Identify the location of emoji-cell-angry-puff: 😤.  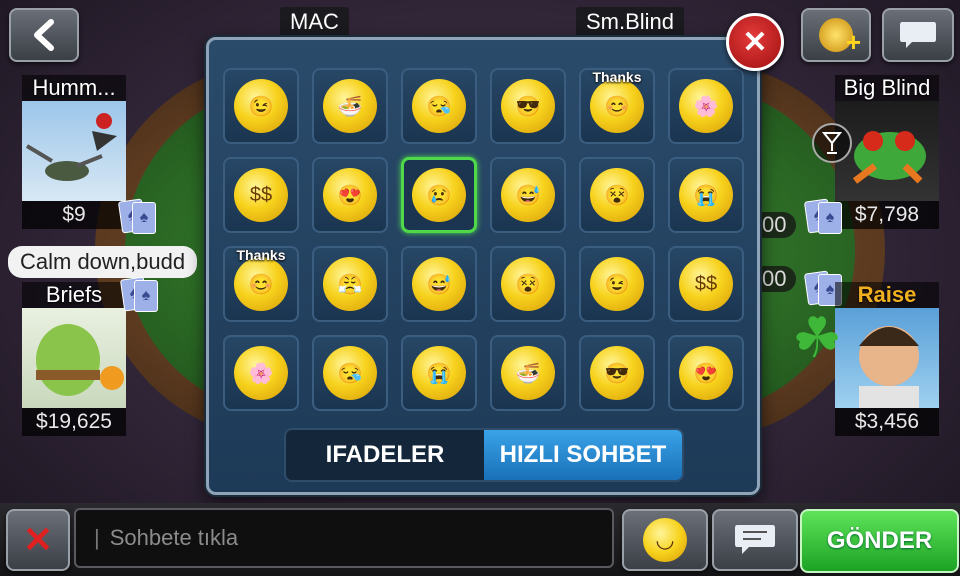
(350, 284).